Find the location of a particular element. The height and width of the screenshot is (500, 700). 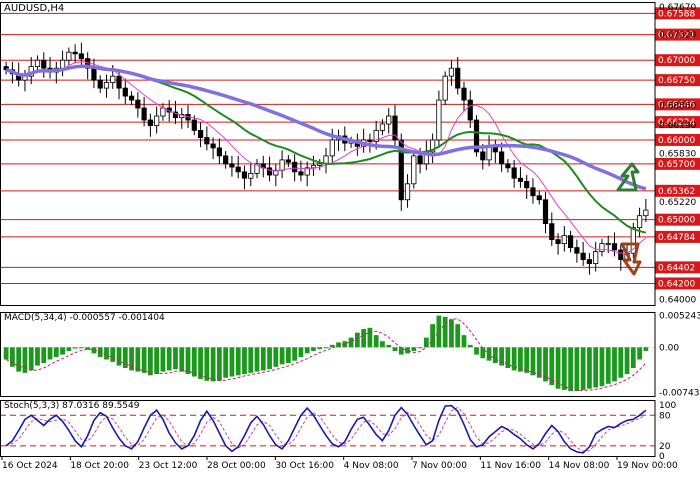

price-tick-label: 0.67670 is located at coordinates (677, 8).